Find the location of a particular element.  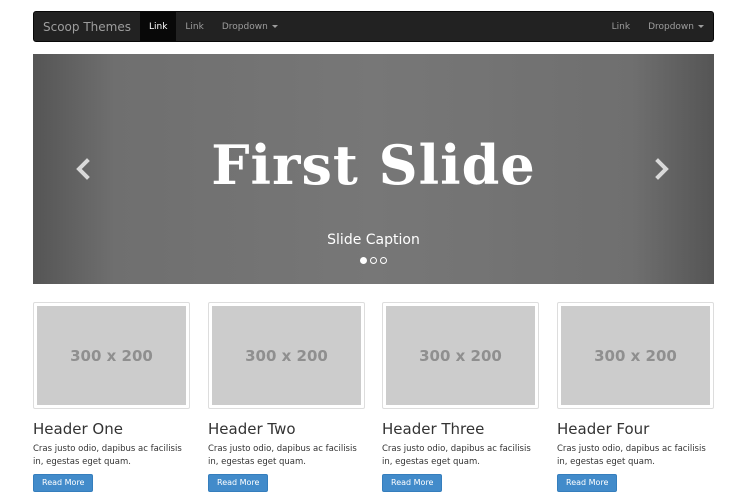

slide-caption: Slide Caption is located at coordinates (373, 240).